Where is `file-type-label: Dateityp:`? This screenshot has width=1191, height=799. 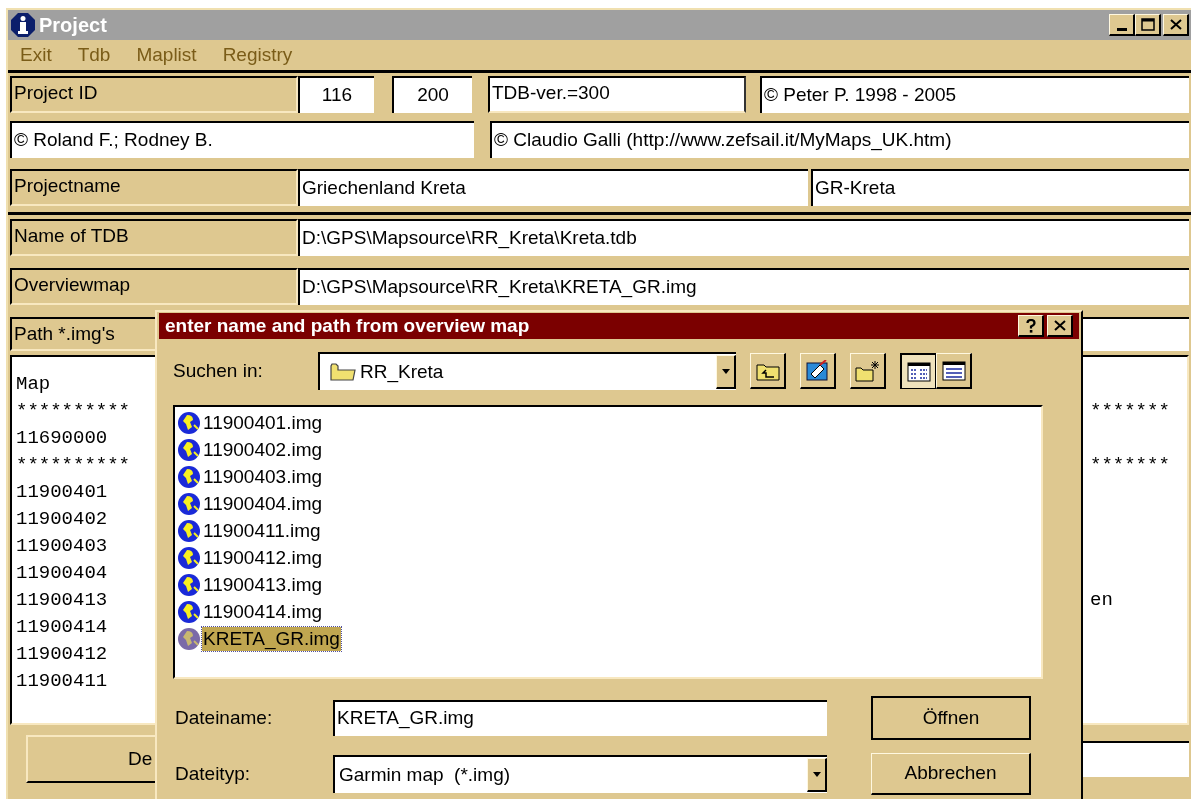
file-type-label: Dateityp: is located at coordinates (213, 773).